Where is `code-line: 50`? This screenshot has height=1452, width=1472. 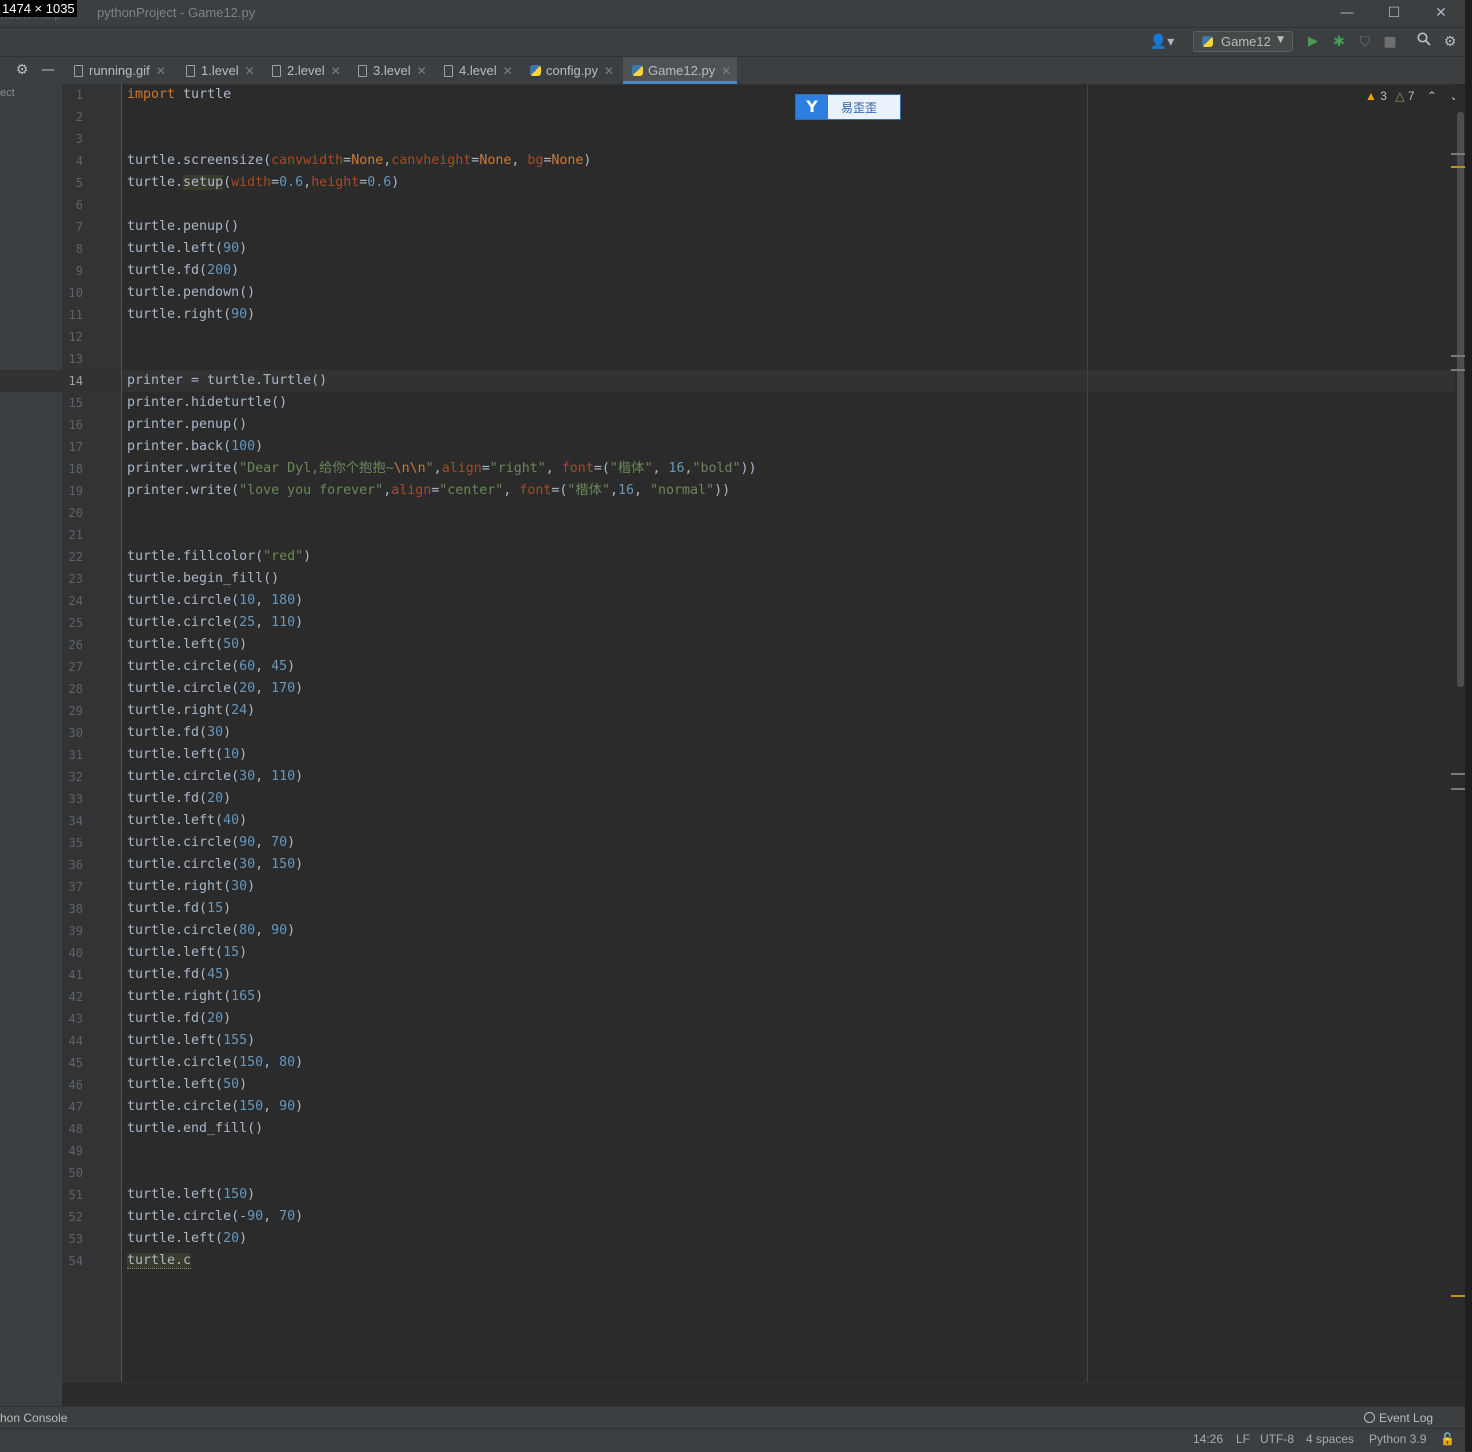 code-line: 50 is located at coordinates (727, 1173).